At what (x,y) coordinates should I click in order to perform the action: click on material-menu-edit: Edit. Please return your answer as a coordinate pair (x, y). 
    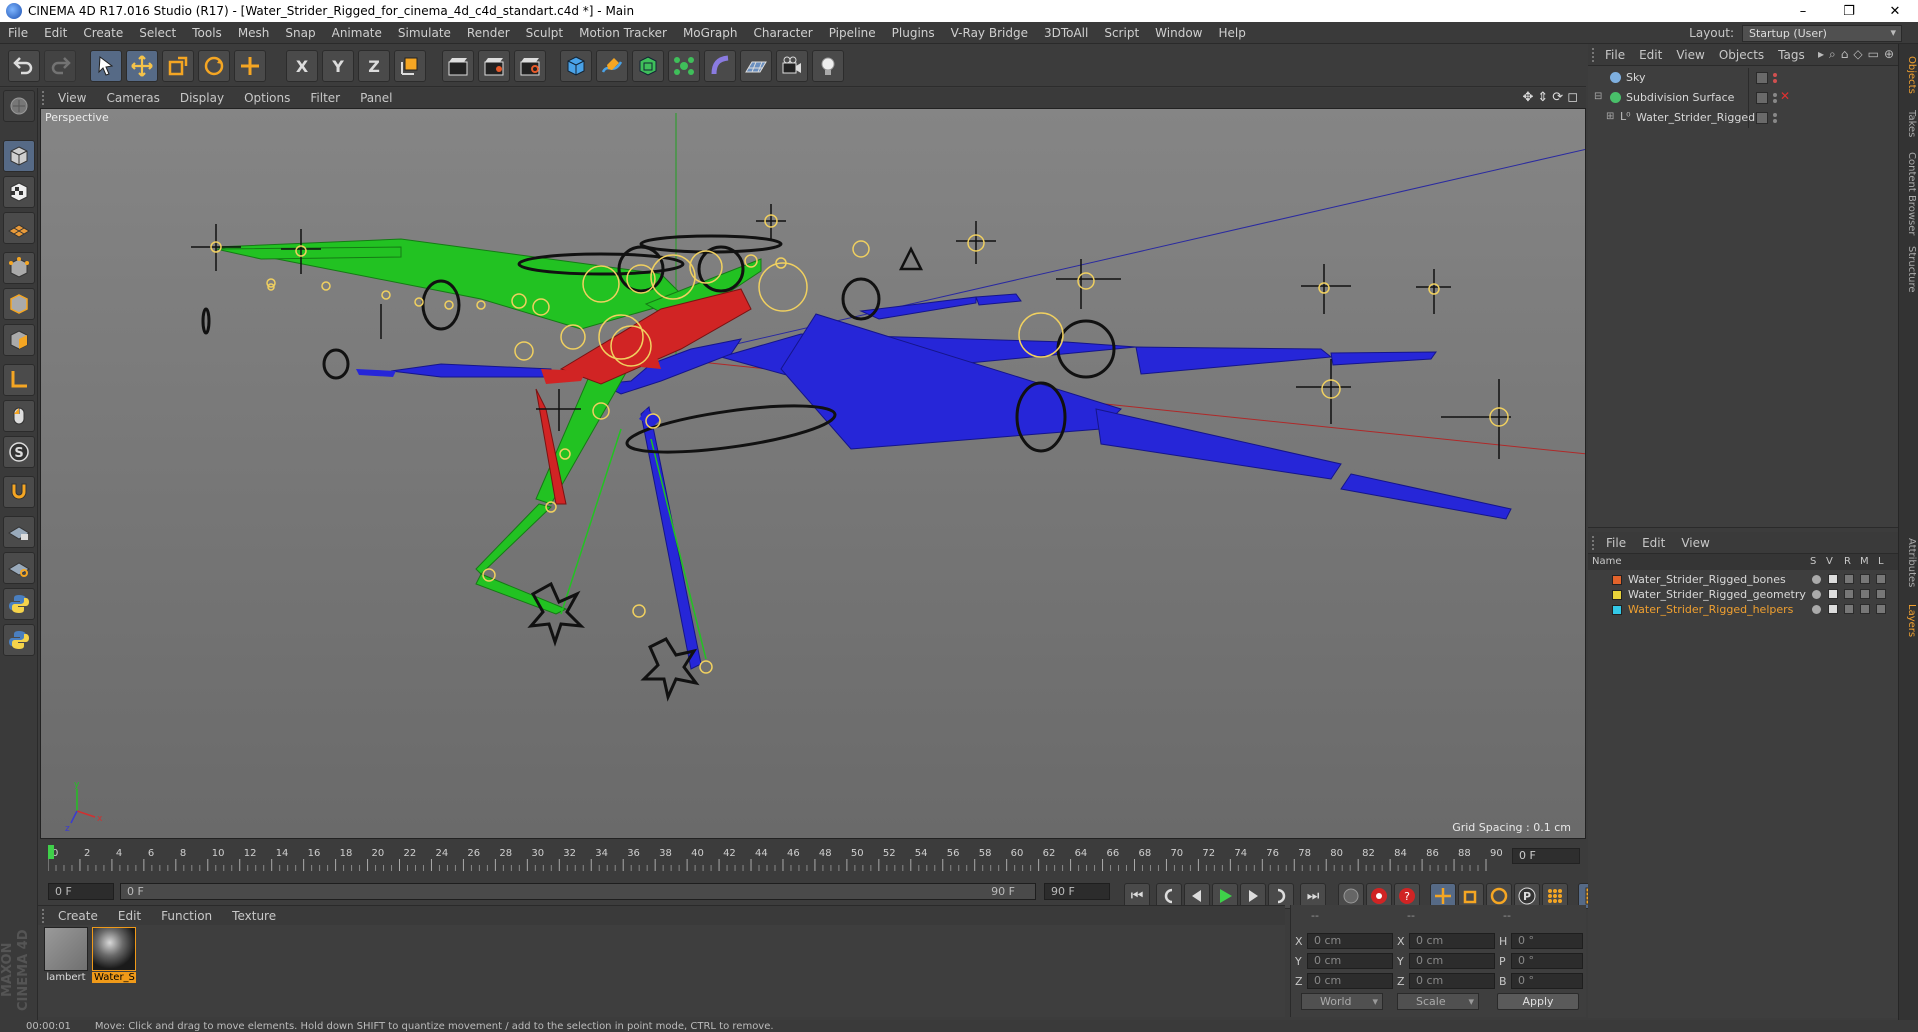
    Looking at the image, I should click on (129, 916).